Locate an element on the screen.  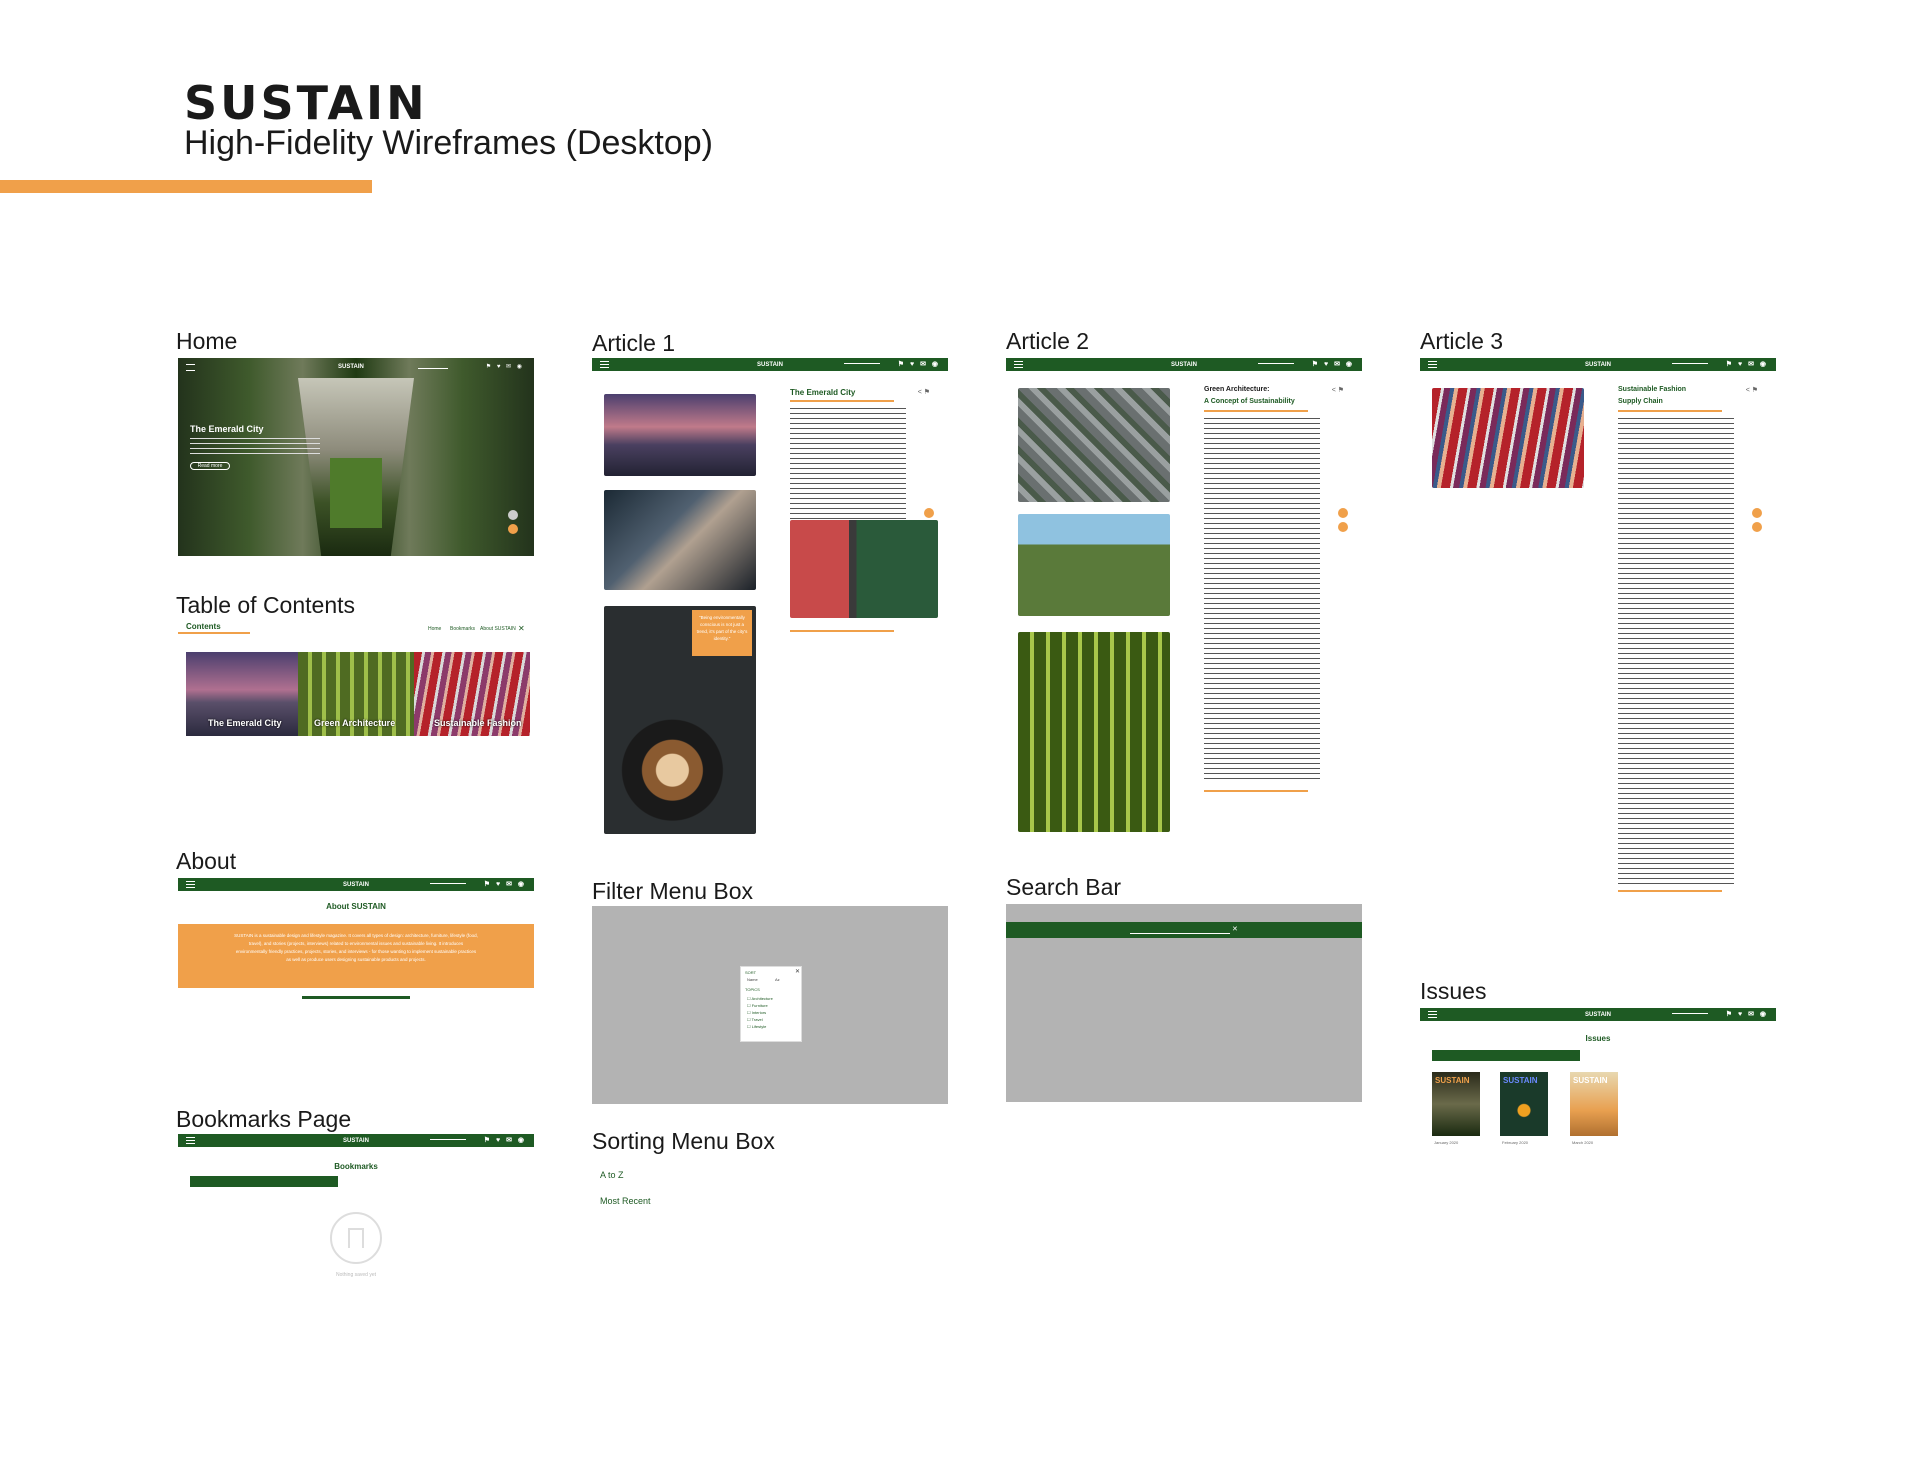
article3-end-divider is located at coordinates (1670, 891).